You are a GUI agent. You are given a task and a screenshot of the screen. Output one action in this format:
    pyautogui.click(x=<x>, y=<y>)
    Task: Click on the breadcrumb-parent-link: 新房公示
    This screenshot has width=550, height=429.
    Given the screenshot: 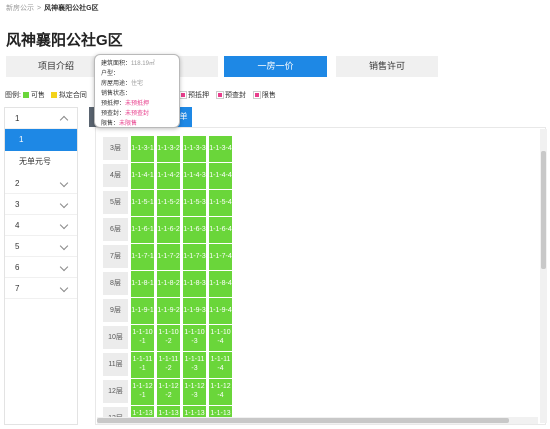 What is the action you would take?
    pyautogui.click(x=20, y=8)
    